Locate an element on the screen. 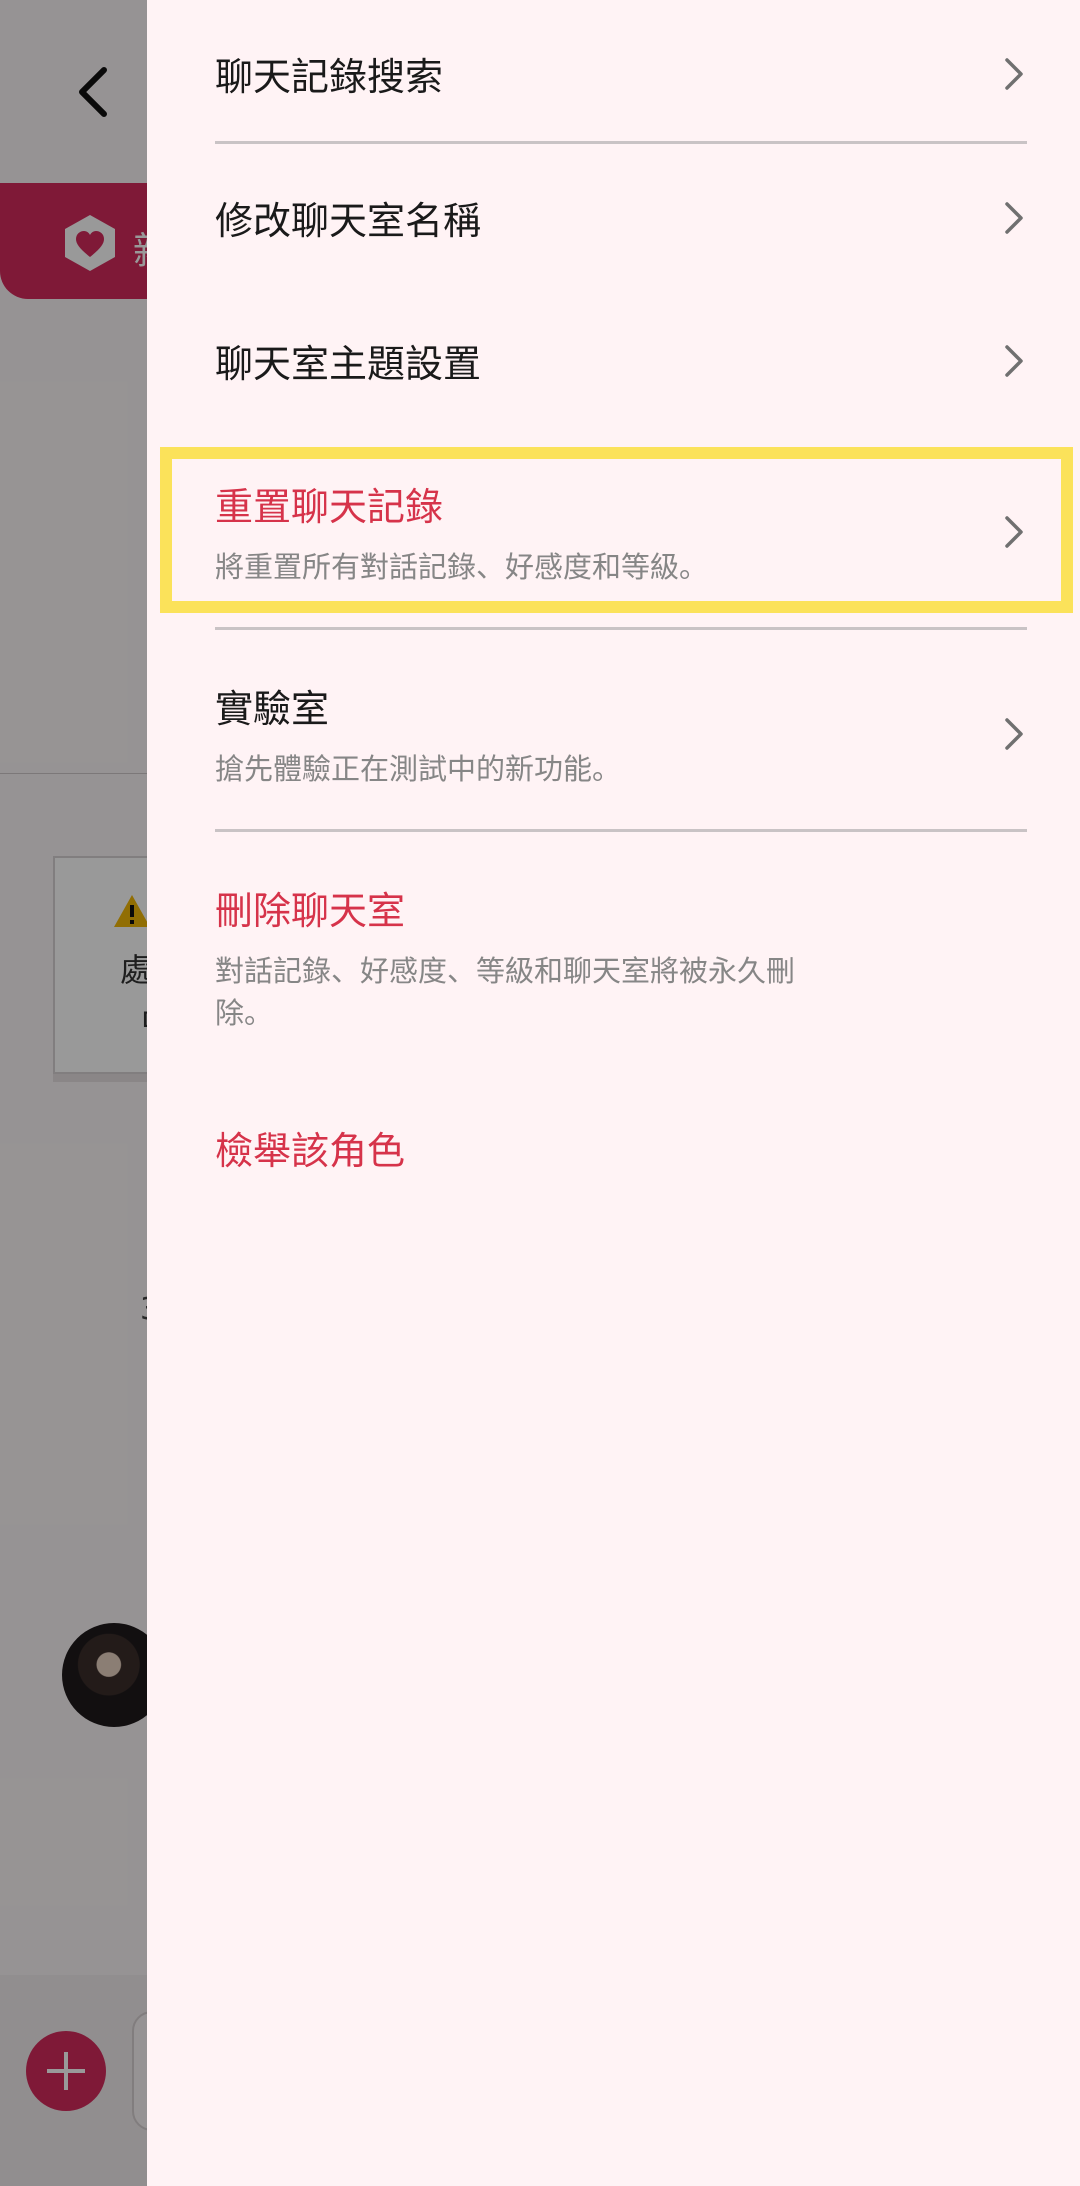  menu-item-description: 對話記錄、好感度、等級和聊天室將被永久刪 is located at coordinates (505, 971).